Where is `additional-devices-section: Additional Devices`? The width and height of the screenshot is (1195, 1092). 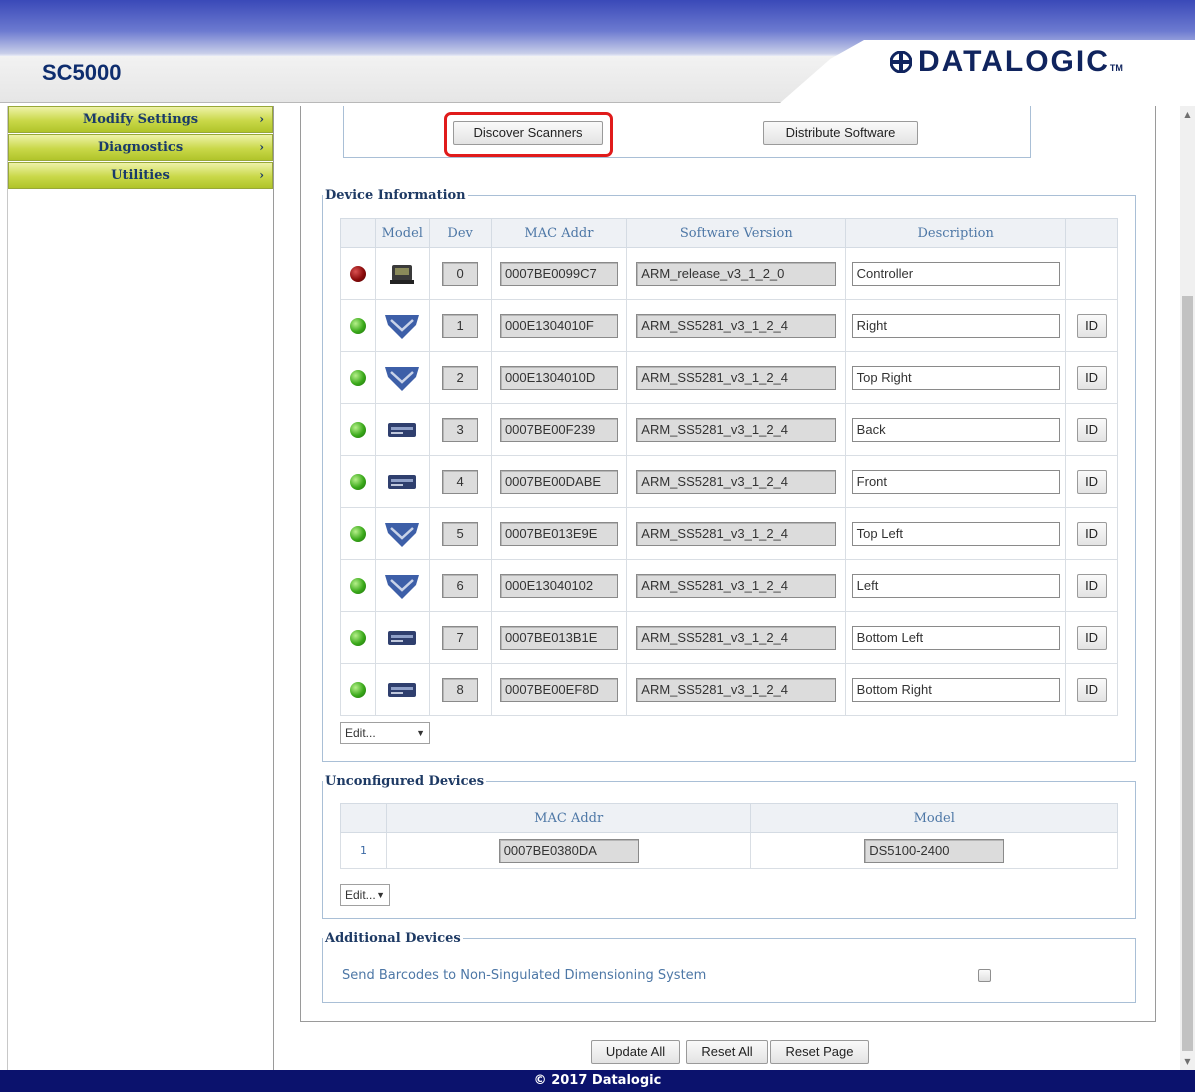
additional-devices-section: Additional Devices is located at coordinates (729, 967).